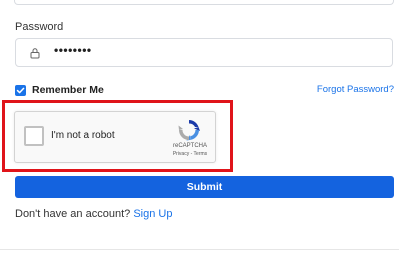 This screenshot has height=257, width=399. I want to click on remember-me-label: Remember Me, so click(68, 90).